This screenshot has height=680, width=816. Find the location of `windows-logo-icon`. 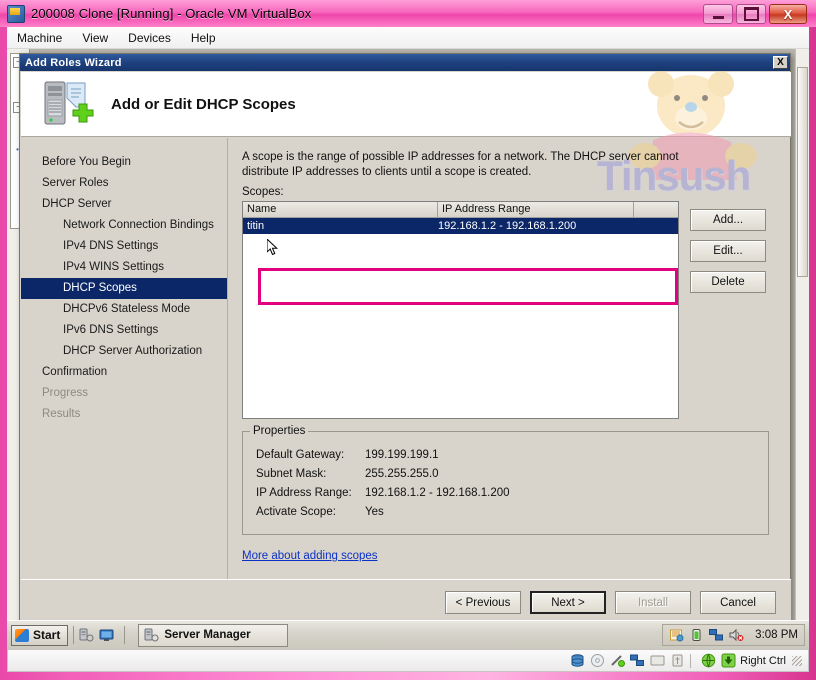

windows-logo-icon is located at coordinates (22, 635).